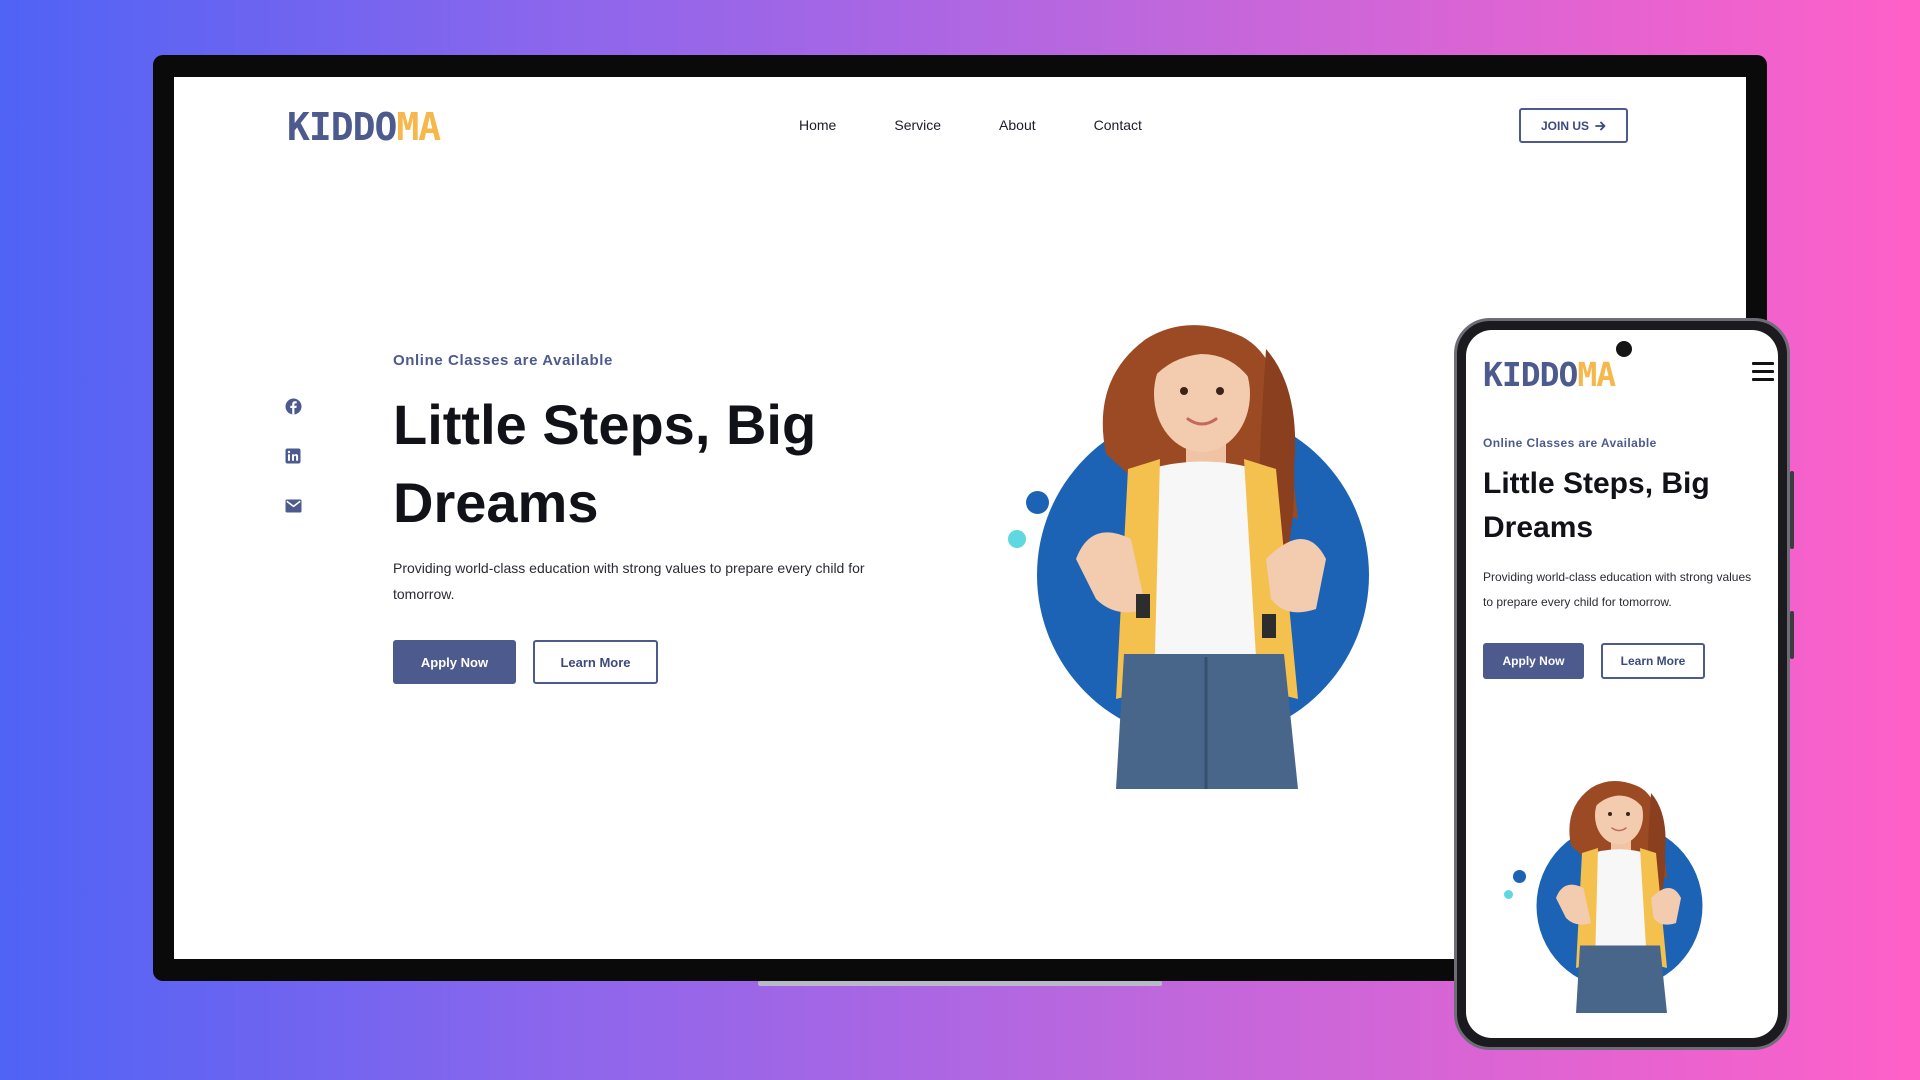  Describe the element at coordinates (1118, 125) in the screenshot. I see `nav-contact: Contact` at that location.